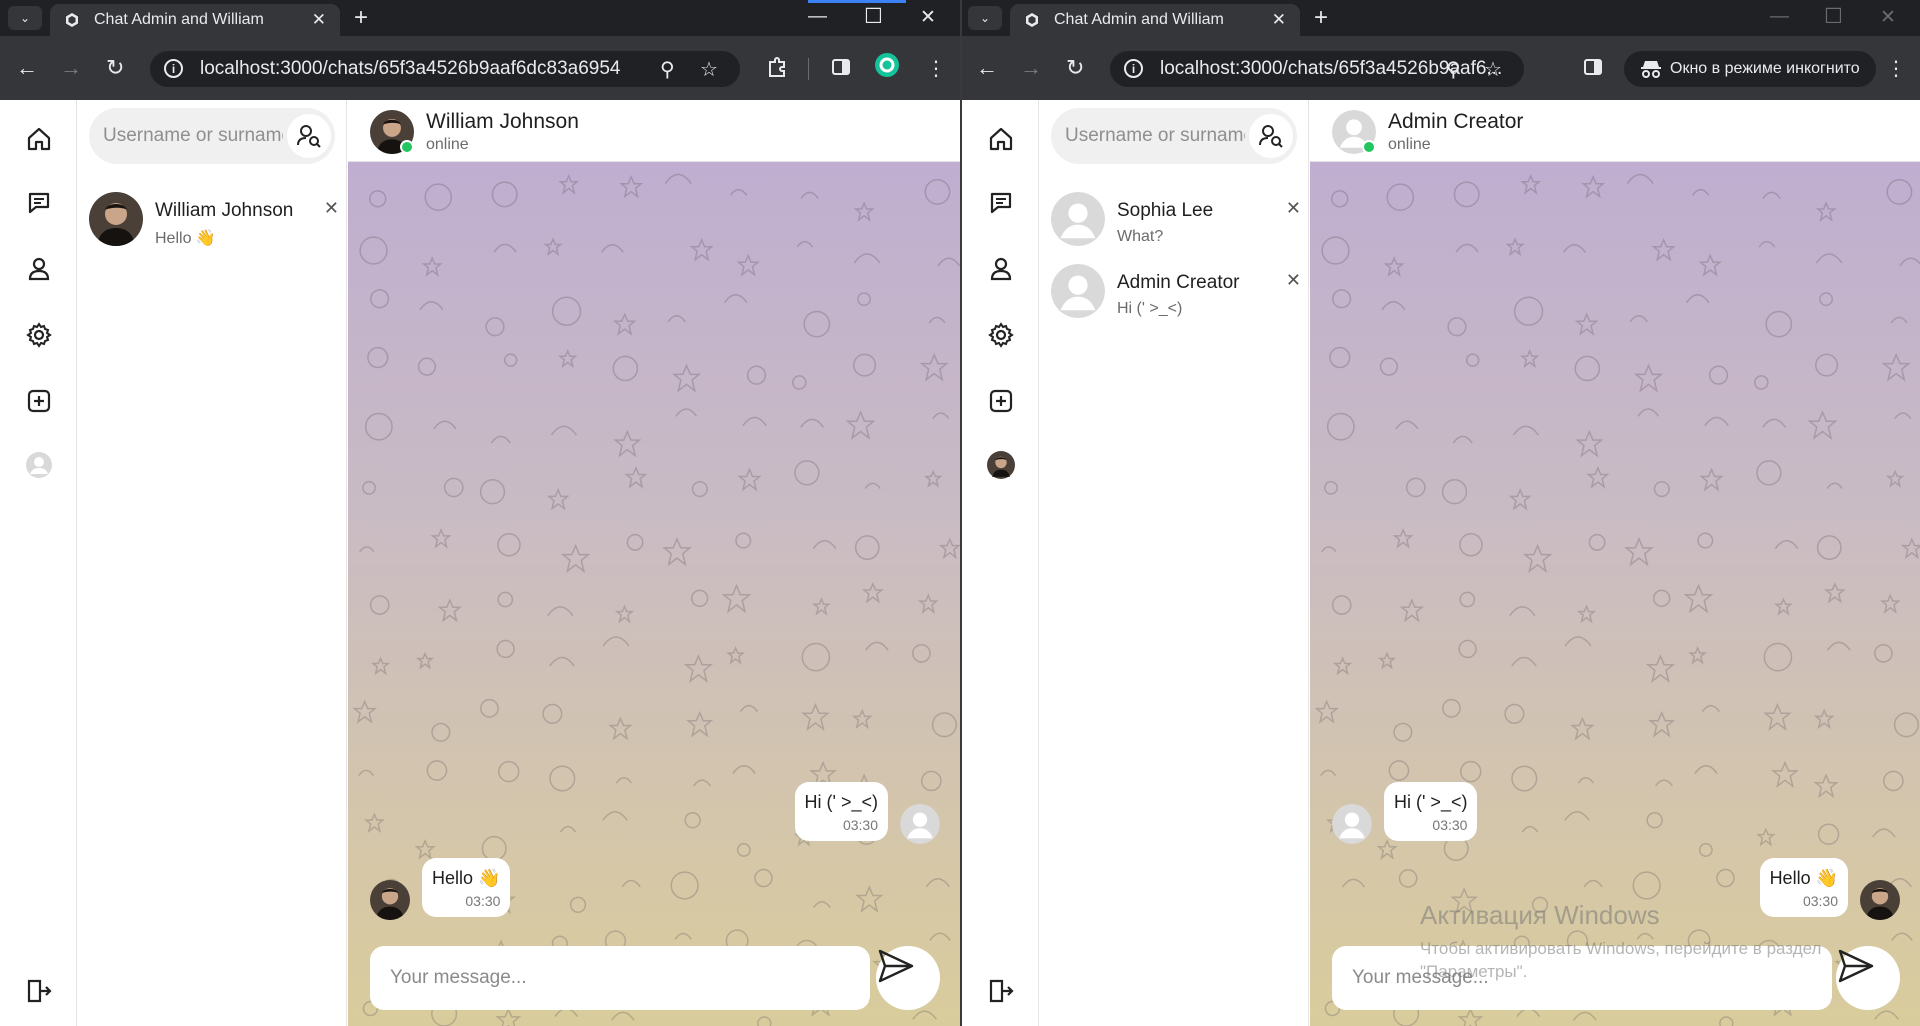 This screenshot has width=1920, height=1026. What do you see at coordinates (1174, 225) in the screenshot?
I see `chat-list-item: Sophia Lee What? ✕` at bounding box center [1174, 225].